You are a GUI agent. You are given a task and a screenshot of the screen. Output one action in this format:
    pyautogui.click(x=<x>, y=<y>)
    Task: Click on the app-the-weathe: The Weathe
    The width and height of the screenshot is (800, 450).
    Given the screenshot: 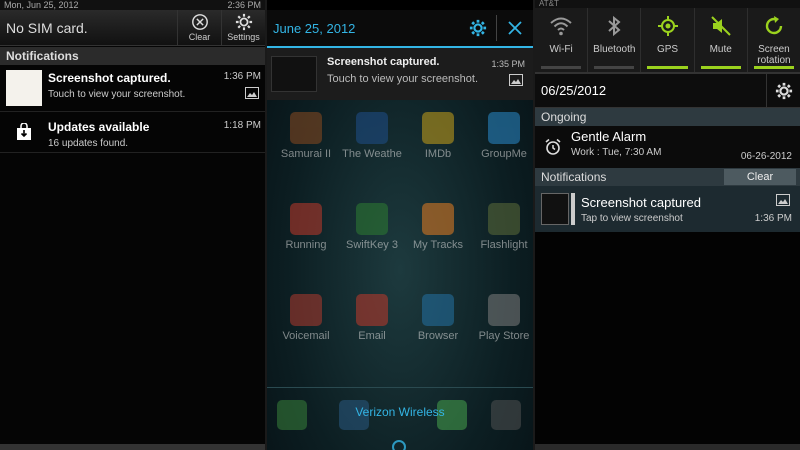 What is the action you would take?
    pyautogui.click(x=372, y=136)
    